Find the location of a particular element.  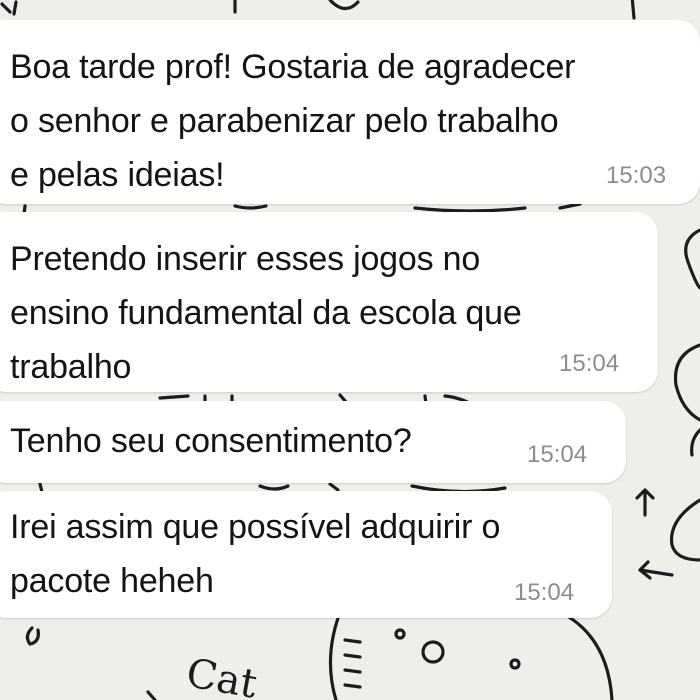

doodle-top-right is located at coordinates (633, 10).